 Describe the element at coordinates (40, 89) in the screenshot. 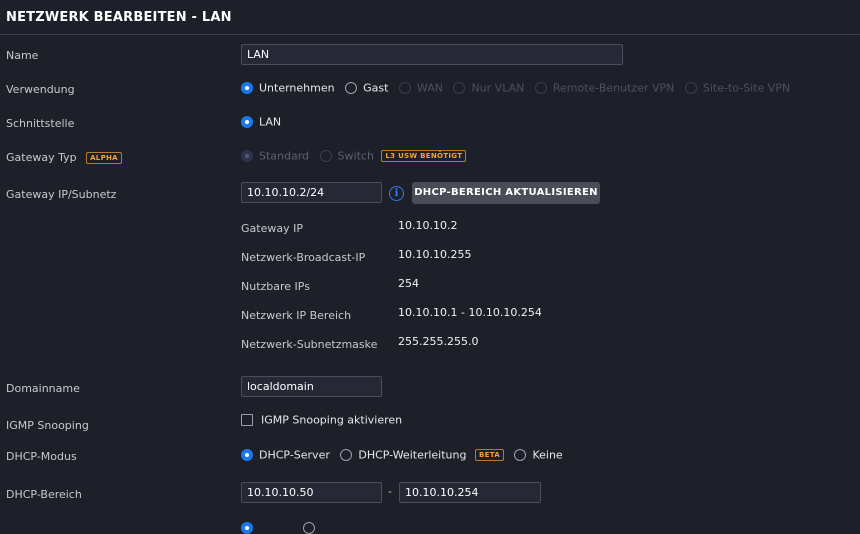

I see `verwendung-label: Verwendung` at that location.